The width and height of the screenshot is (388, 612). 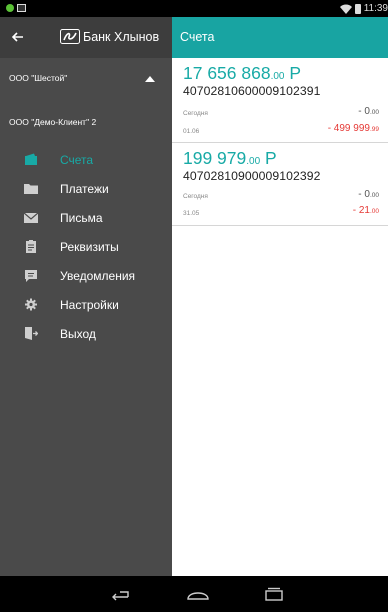 I want to click on menu-item-label: Письма, so click(x=81, y=218).